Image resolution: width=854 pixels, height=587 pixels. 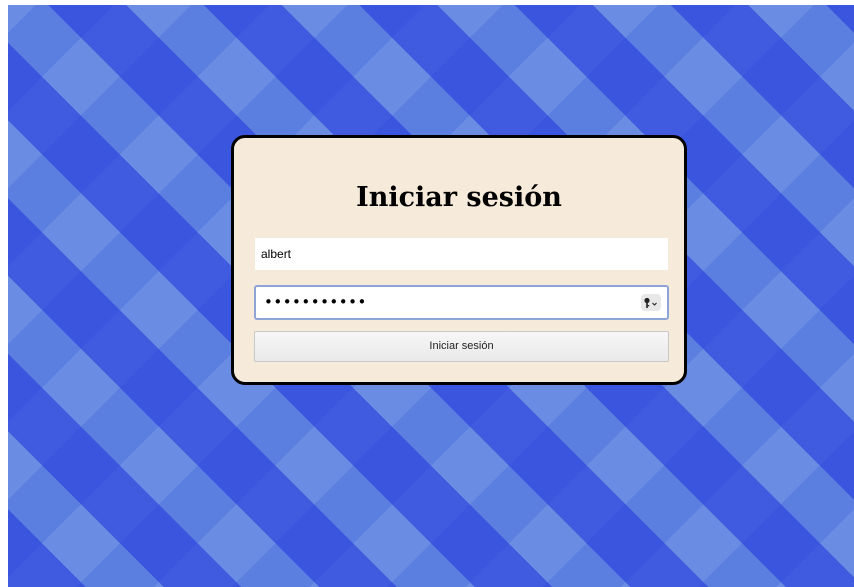 I want to click on password-masked-value: •••••••••••, so click(x=315, y=302).